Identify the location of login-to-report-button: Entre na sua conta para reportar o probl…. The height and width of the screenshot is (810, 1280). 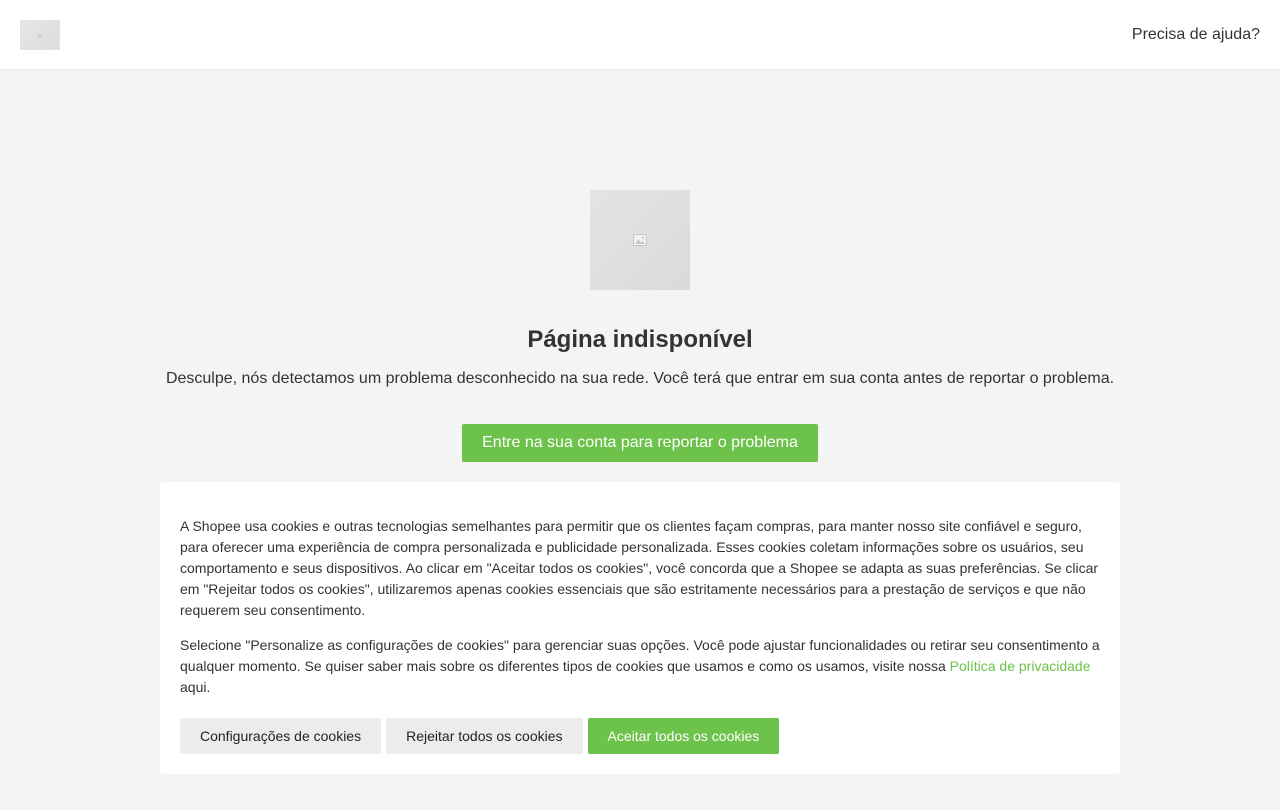
(640, 443).